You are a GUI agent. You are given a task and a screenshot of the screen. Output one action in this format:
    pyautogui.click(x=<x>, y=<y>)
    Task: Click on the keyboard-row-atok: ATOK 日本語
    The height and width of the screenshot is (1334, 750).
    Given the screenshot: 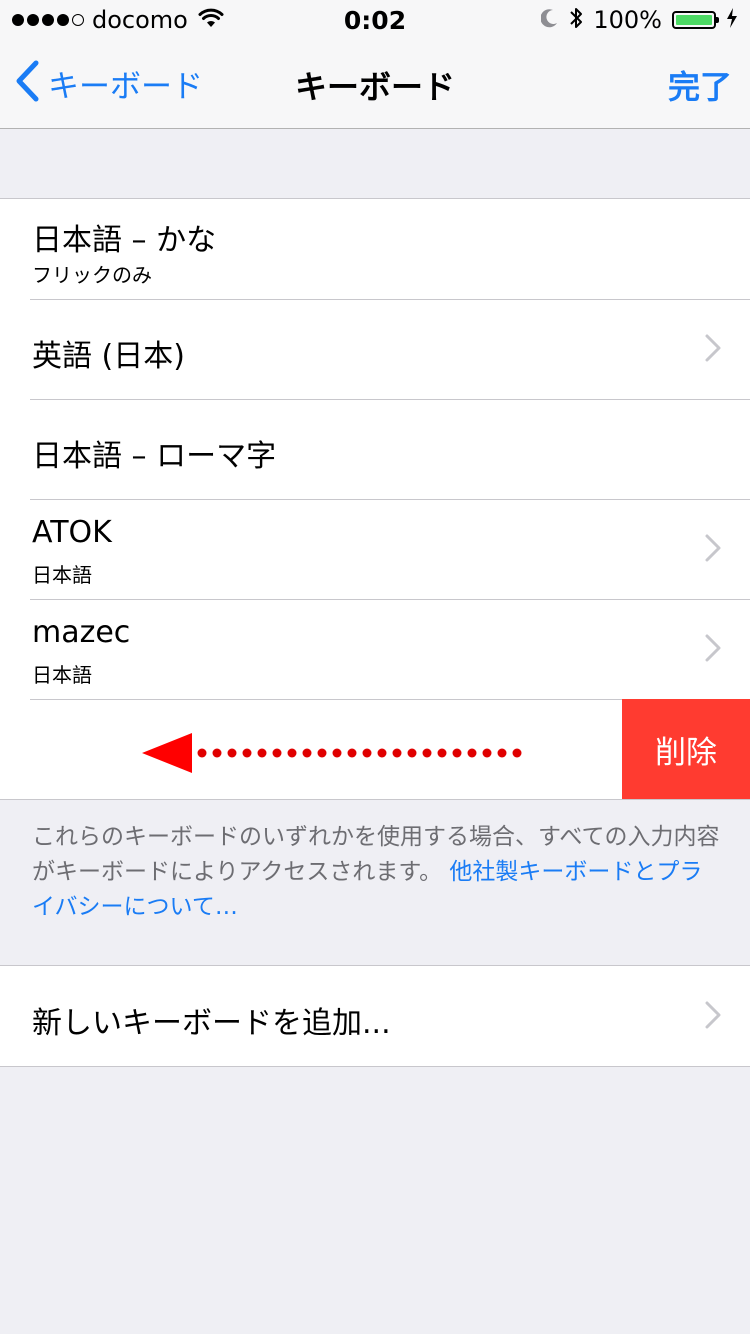 What is the action you would take?
    pyautogui.click(x=375, y=549)
    